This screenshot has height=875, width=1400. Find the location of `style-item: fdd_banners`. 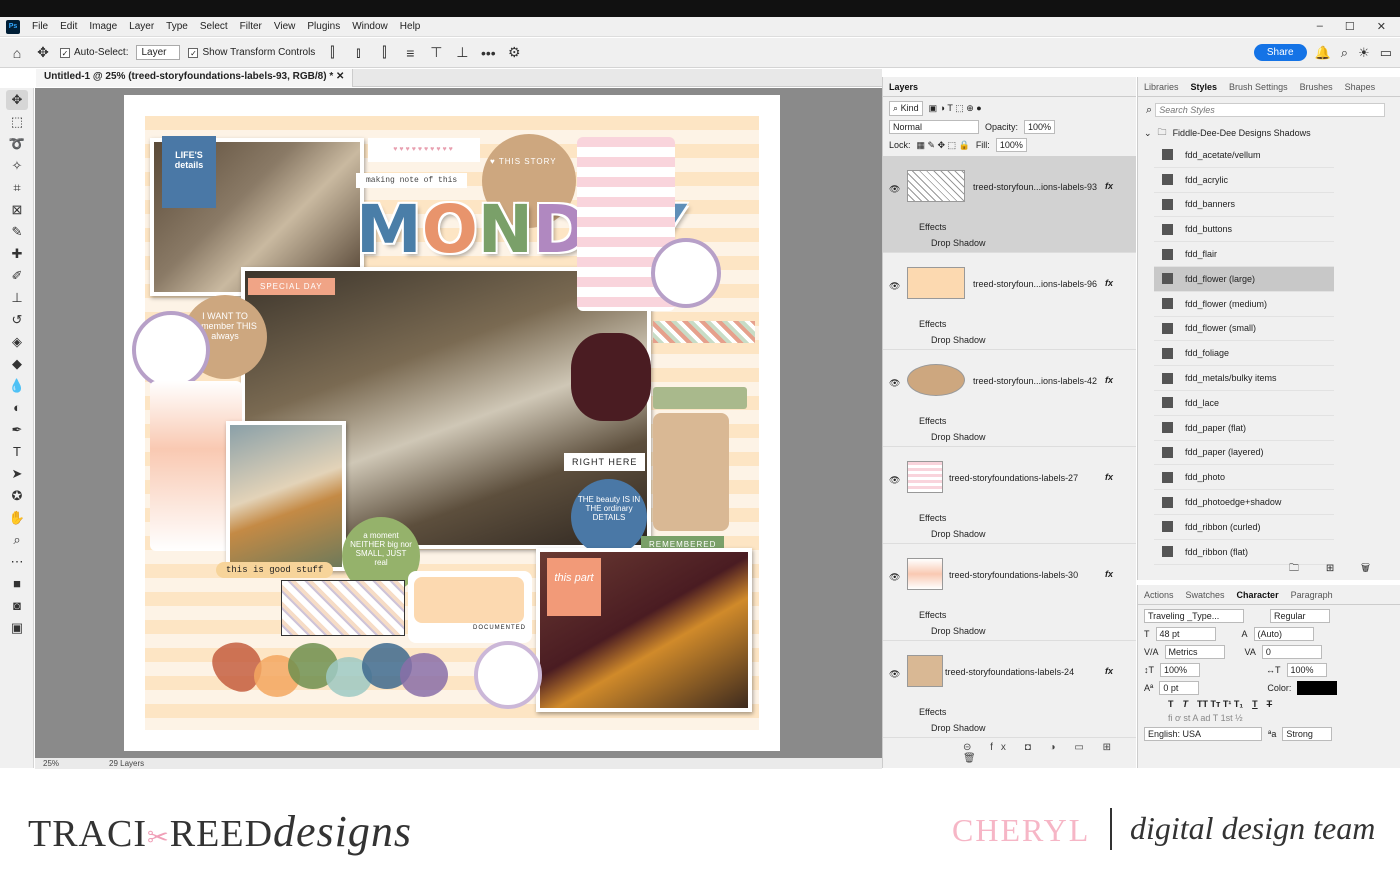

style-item: fdd_banners is located at coordinates (1244, 205).